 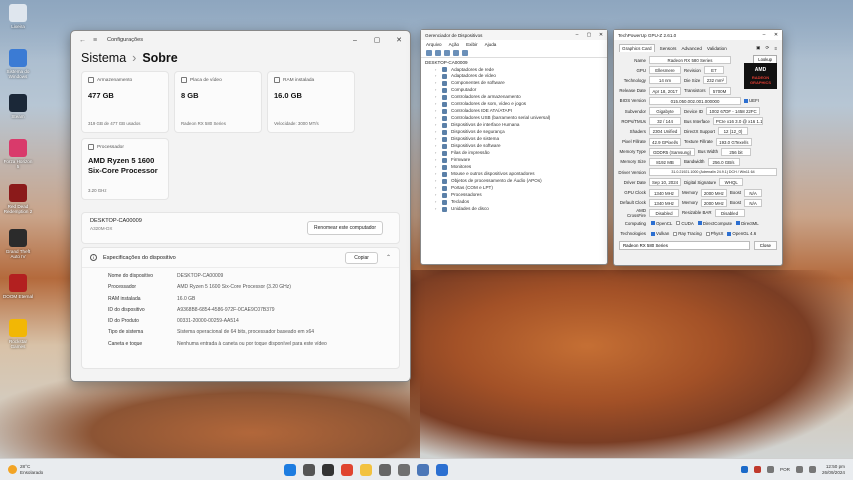 I want to click on forward-icon, so click(x=438, y=53).